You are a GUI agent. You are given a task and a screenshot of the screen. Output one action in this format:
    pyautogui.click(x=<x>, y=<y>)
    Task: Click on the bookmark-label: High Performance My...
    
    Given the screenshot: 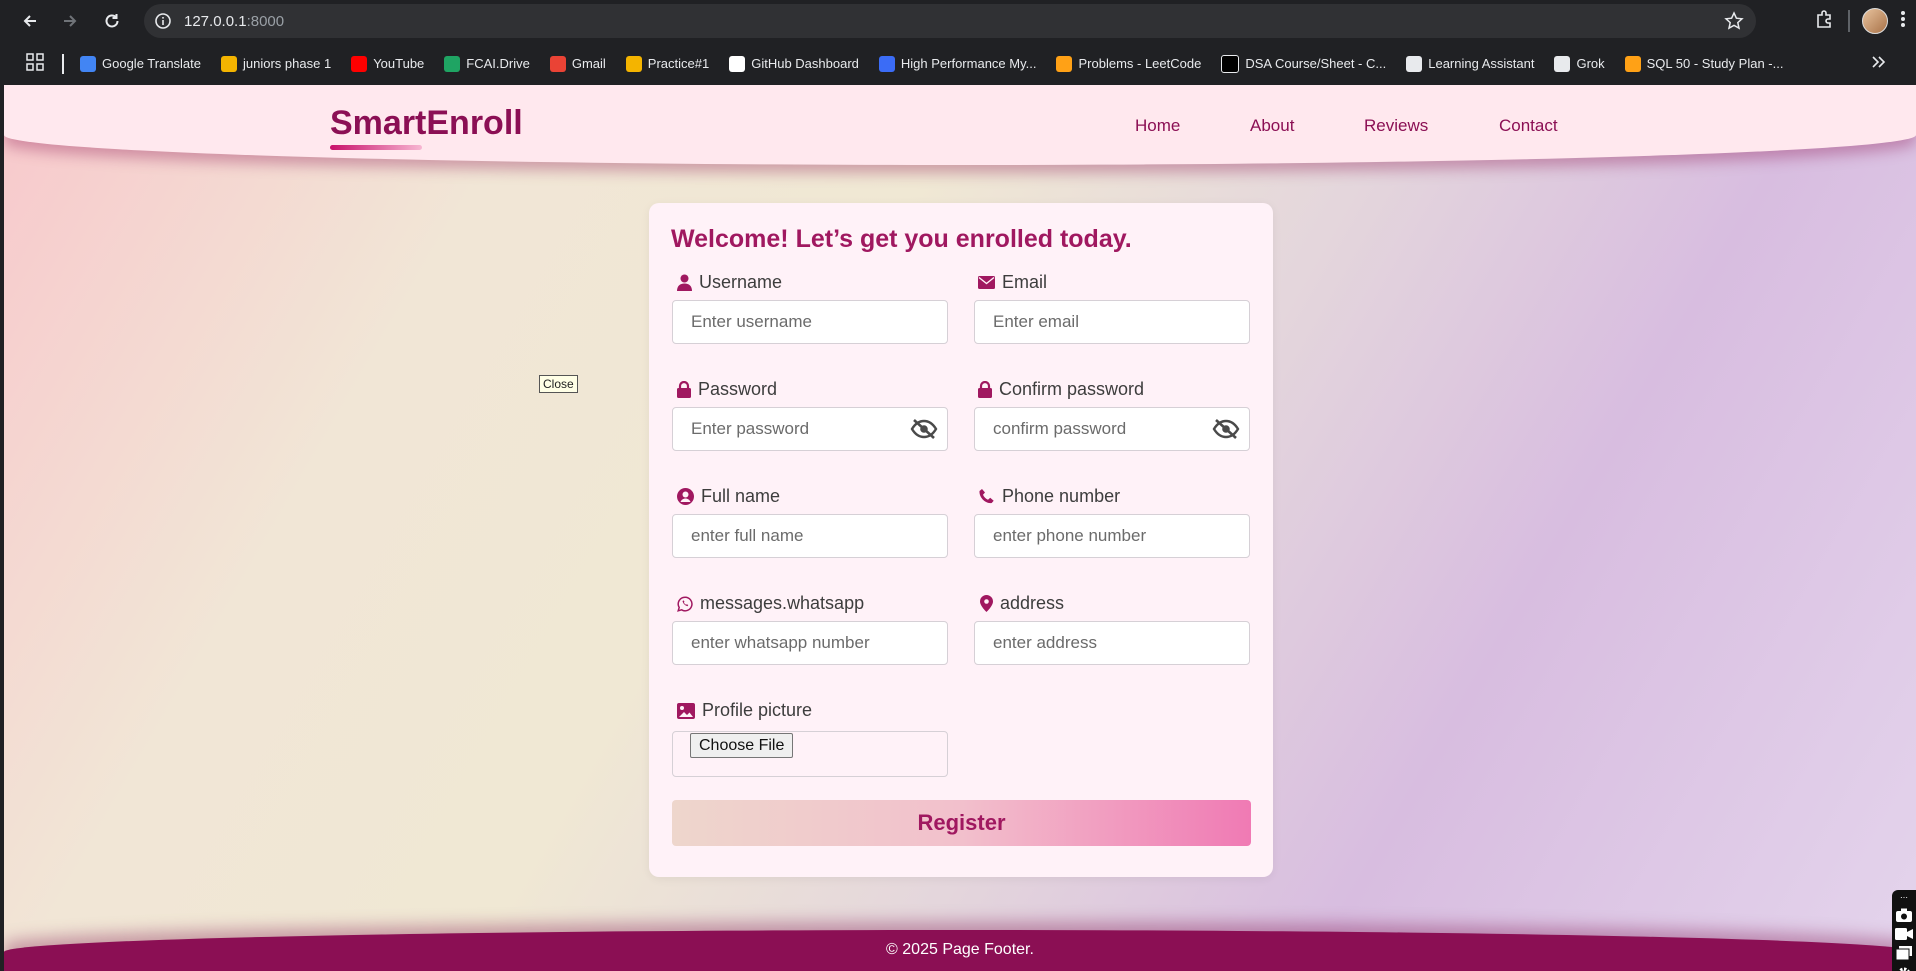 What is the action you would take?
    pyautogui.click(x=968, y=63)
    